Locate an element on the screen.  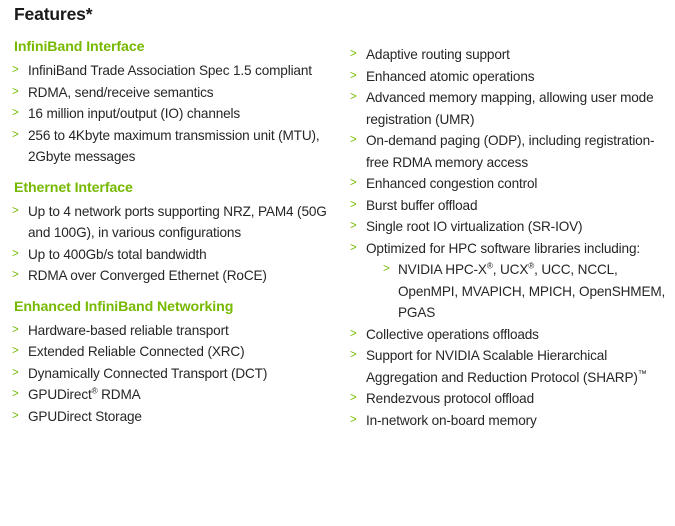
list-item: > Burst buffer offload is located at coordinates (510, 206).